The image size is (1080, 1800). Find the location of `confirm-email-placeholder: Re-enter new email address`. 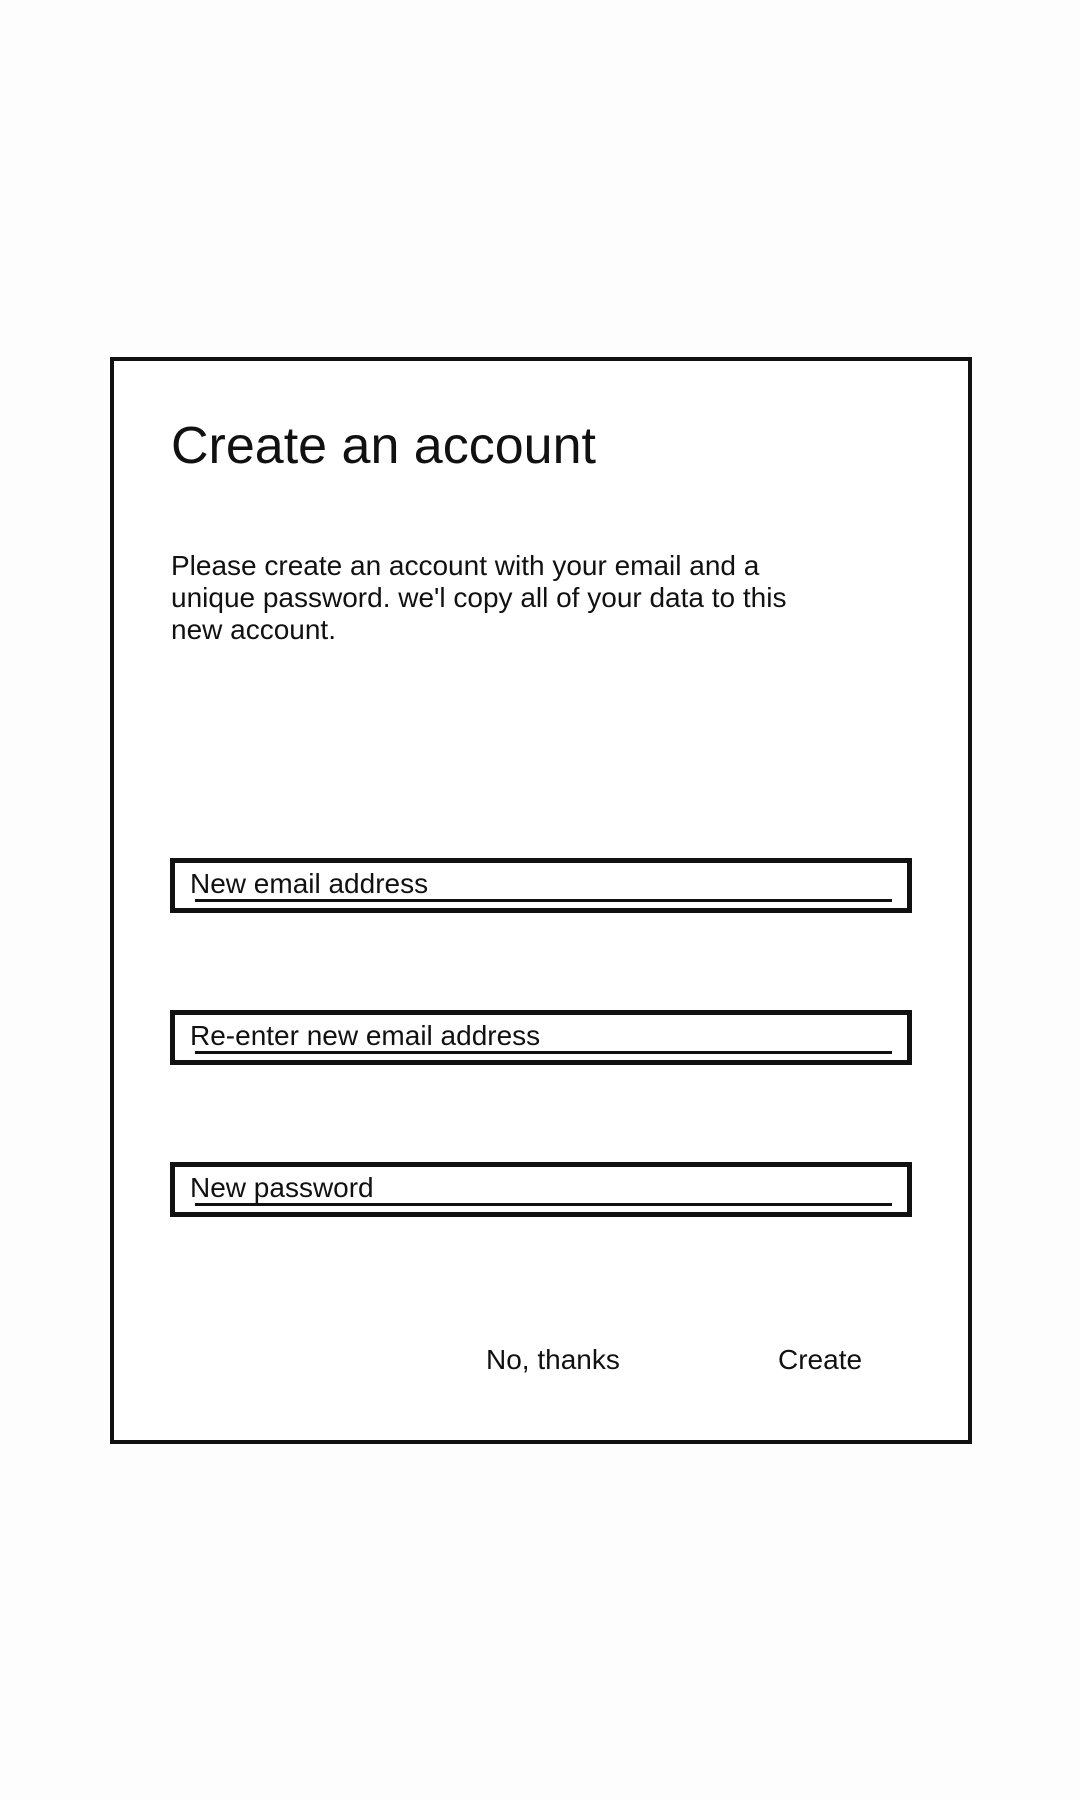

confirm-email-placeholder: Re-enter new email address is located at coordinates (365, 1035).